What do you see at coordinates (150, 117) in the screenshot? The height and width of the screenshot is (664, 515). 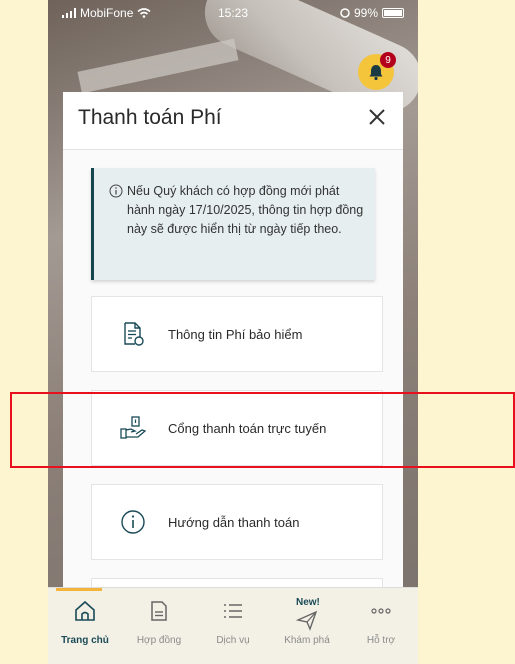 I see `modal-title: Thanh toán Phí` at bounding box center [150, 117].